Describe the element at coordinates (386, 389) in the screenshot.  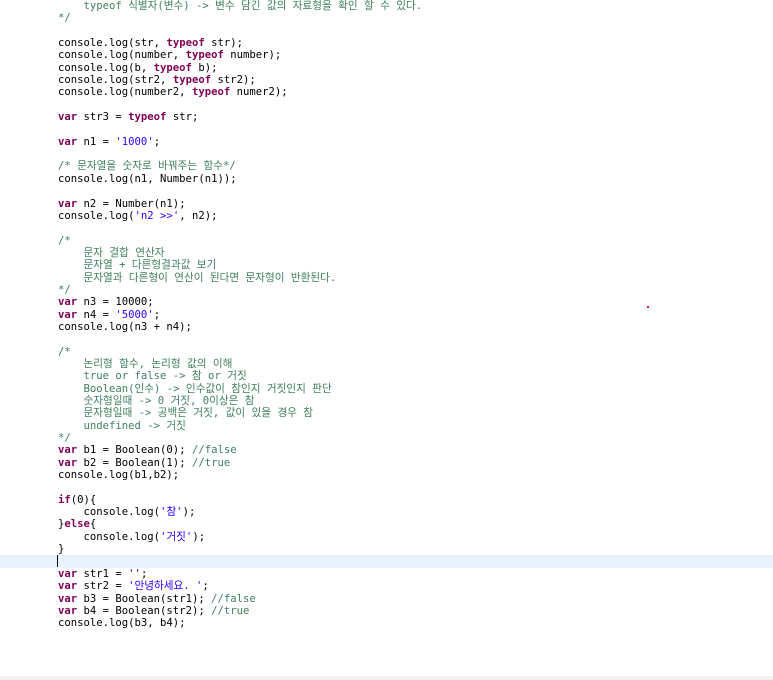
I see `code-line: Boolean(인수) -> 인수값이 참인지 거짓인지 판단` at that location.